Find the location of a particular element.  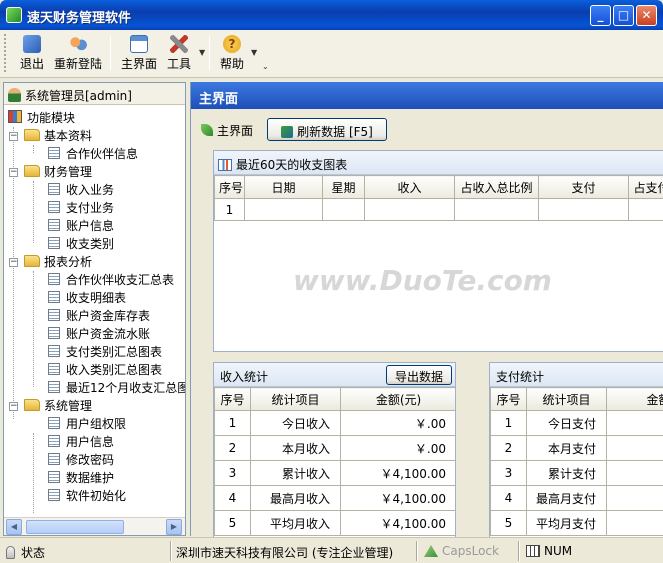

tree-item-account-ledger: 账户资金流水账 is located at coordinates (99, 334).